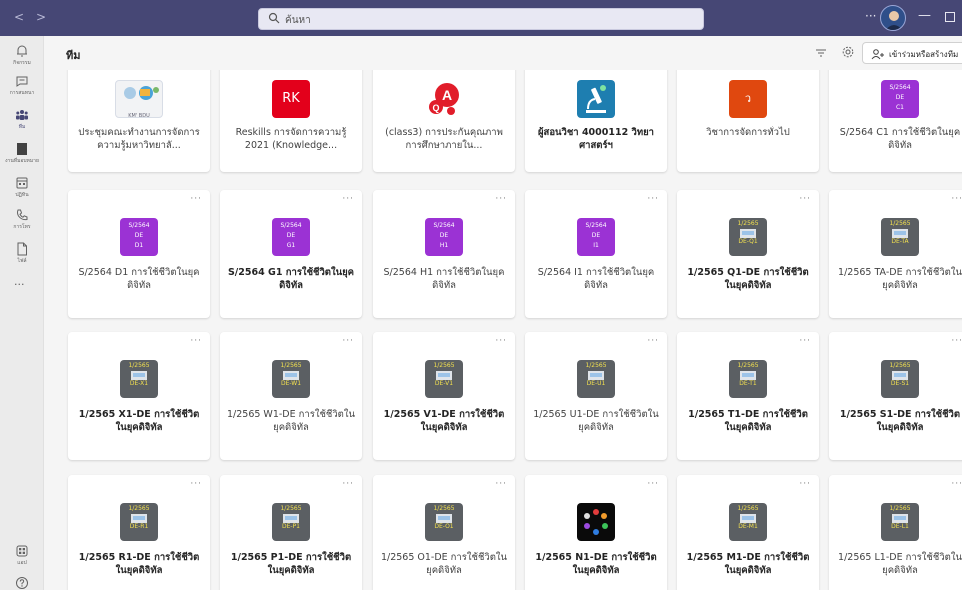 The height and width of the screenshot is (590, 962). Describe the element at coordinates (444, 245) in the screenshot. I see `tile-text: H1` at that location.